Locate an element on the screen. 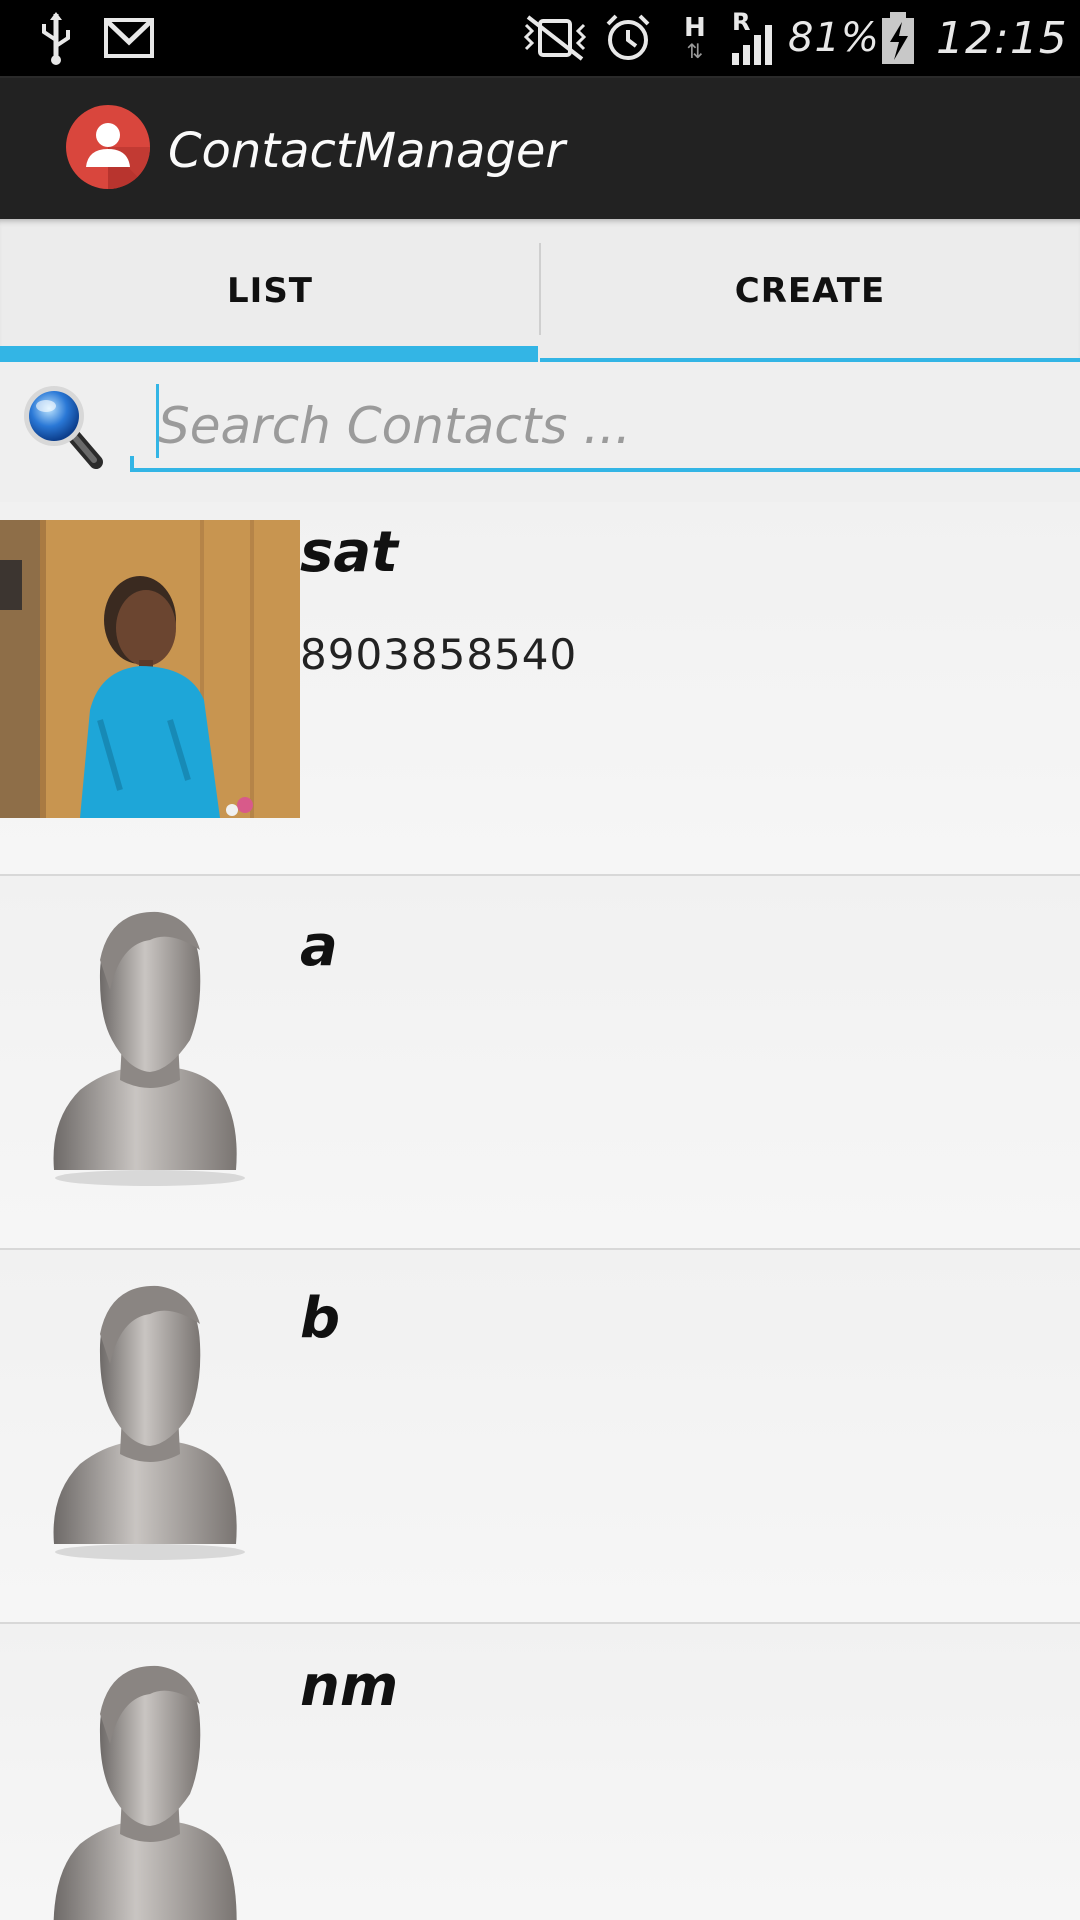 The image size is (1080, 1920). search-input is located at coordinates (605, 426).